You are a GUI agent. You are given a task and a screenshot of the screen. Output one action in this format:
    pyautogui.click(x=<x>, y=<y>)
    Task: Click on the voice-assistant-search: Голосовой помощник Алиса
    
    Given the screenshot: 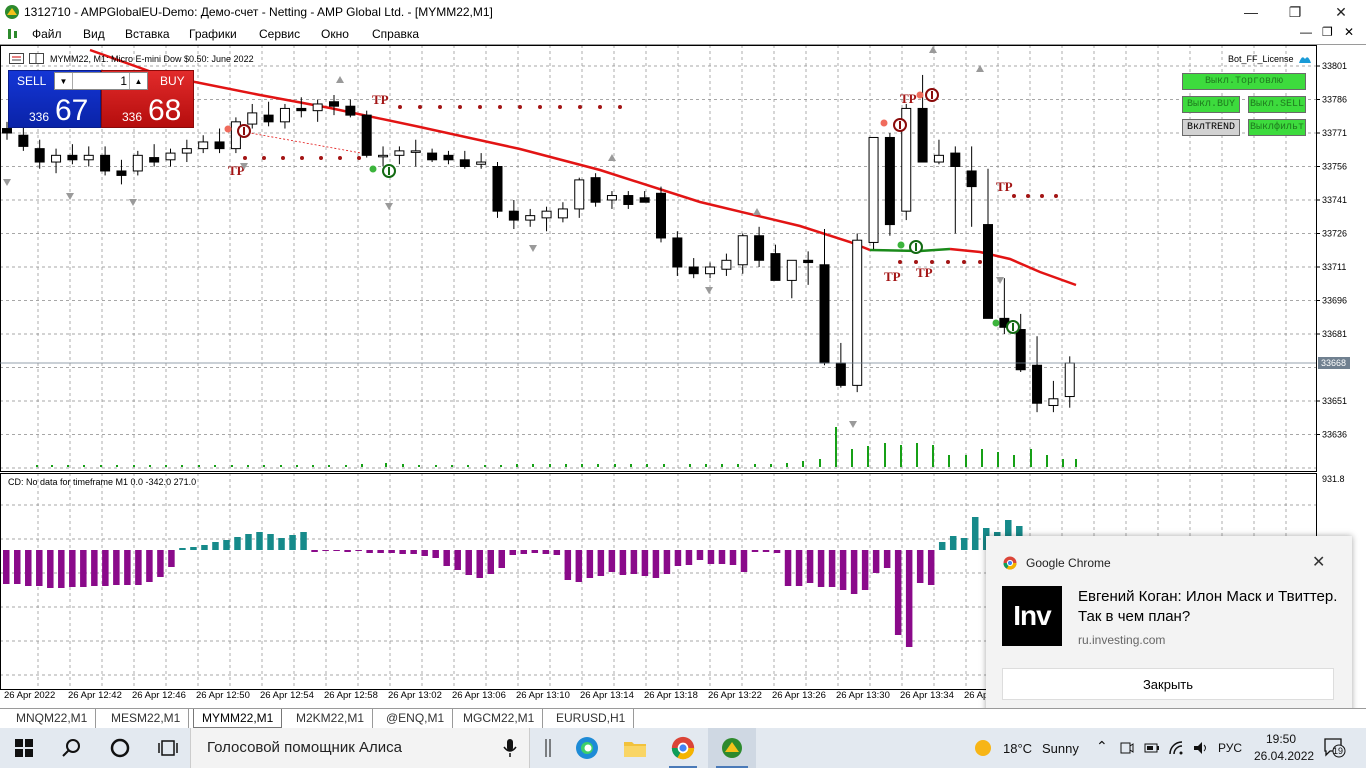 What is the action you would take?
    pyautogui.click(x=360, y=748)
    